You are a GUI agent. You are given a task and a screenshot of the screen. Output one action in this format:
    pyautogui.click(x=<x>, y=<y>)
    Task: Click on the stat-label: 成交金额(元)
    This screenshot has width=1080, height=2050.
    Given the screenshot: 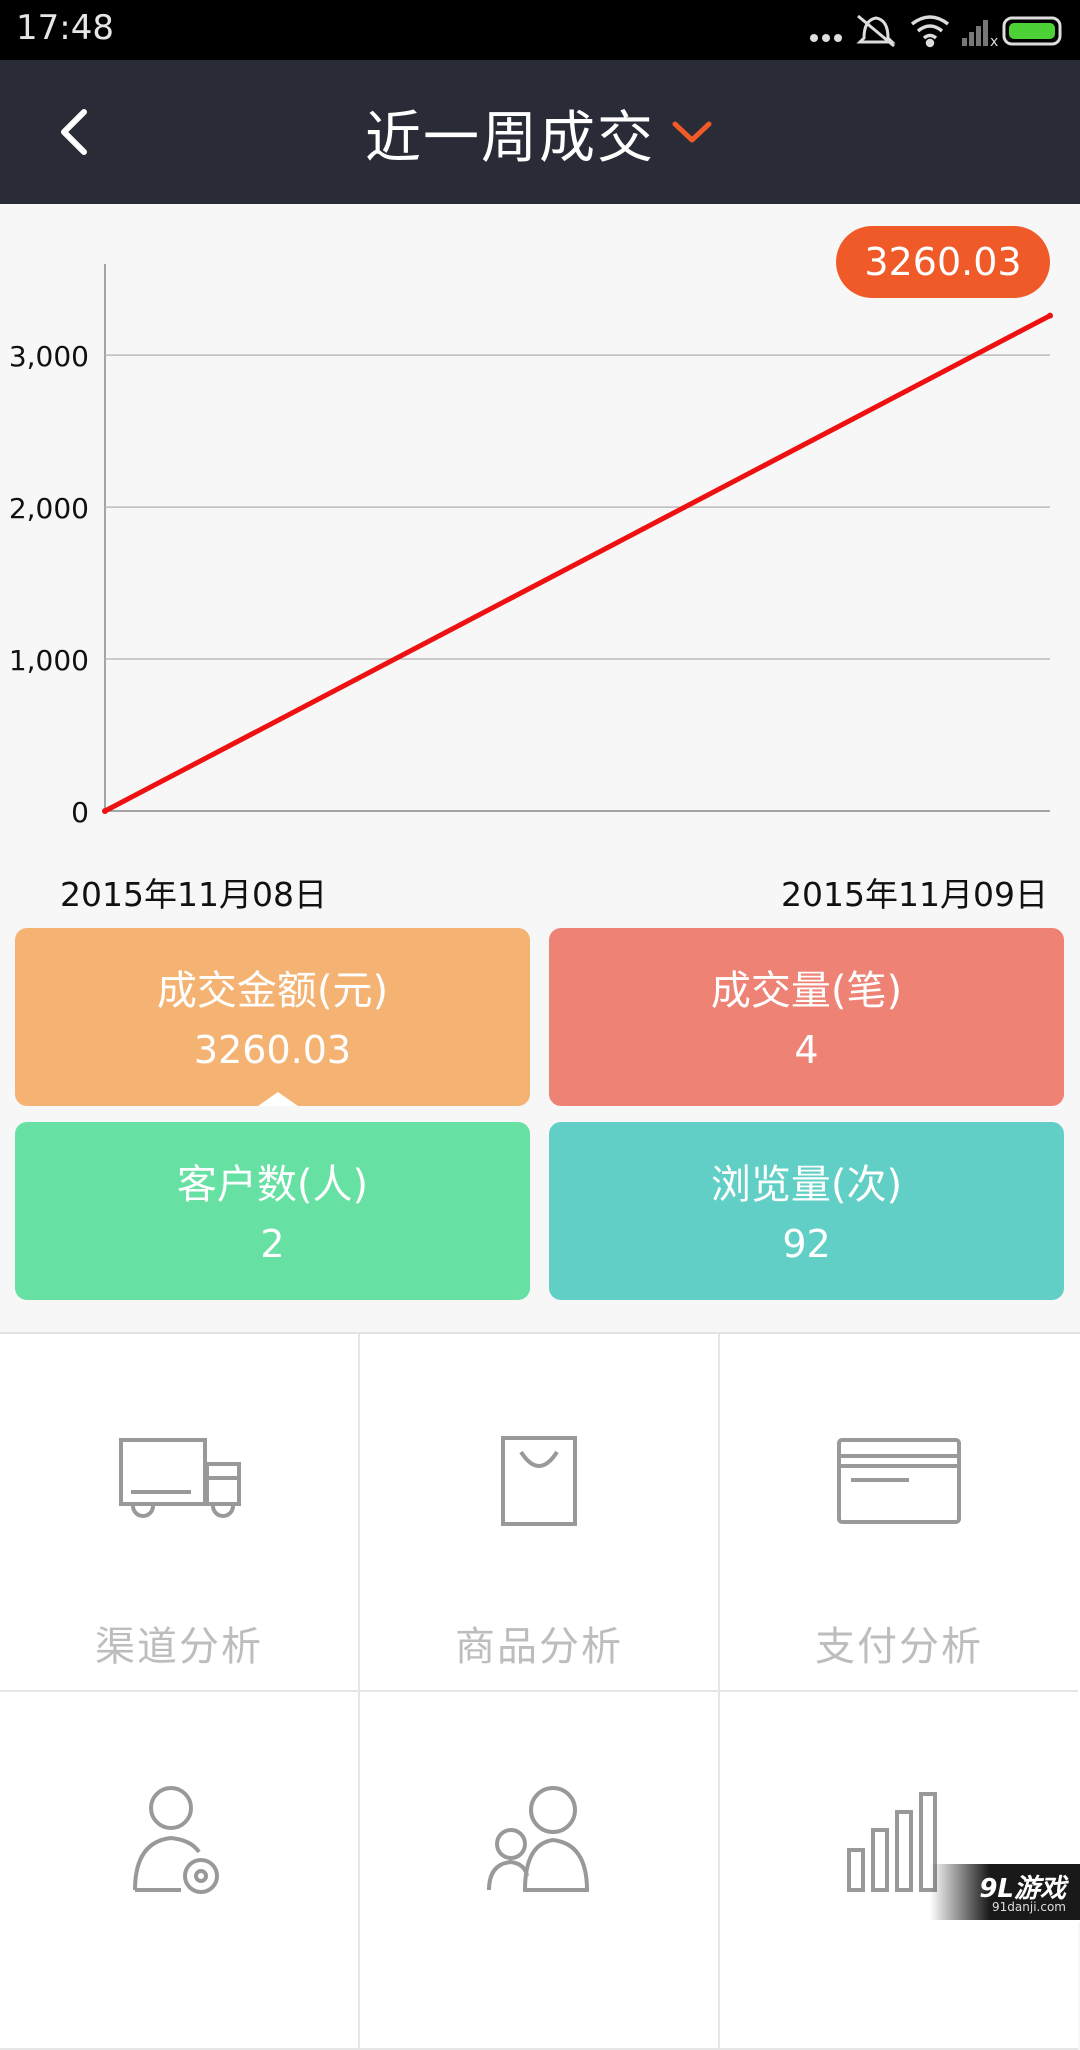 What is the action you would take?
    pyautogui.click(x=272, y=991)
    